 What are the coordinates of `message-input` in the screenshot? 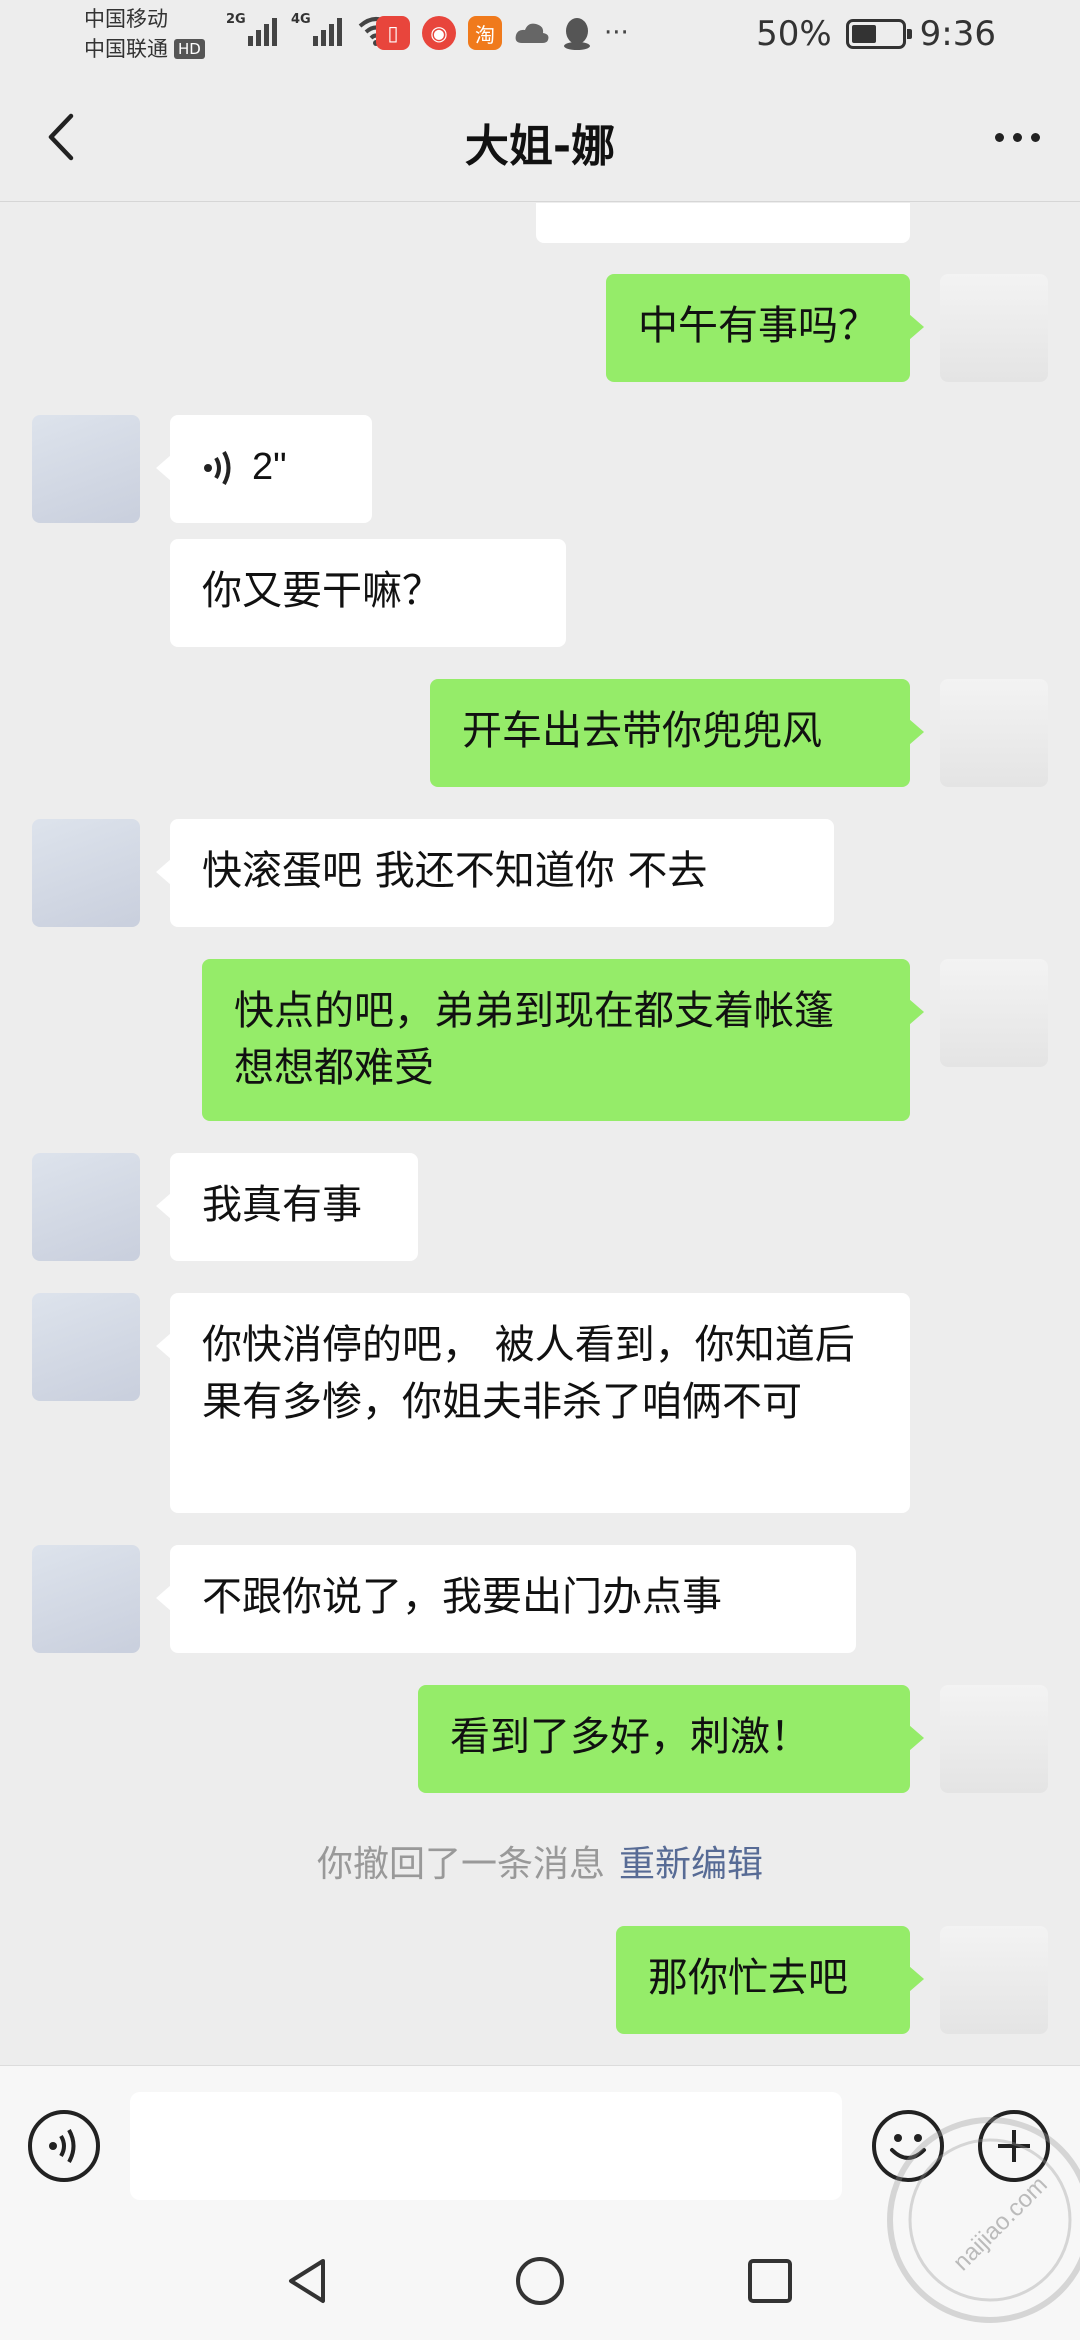 It's located at (486, 2146).